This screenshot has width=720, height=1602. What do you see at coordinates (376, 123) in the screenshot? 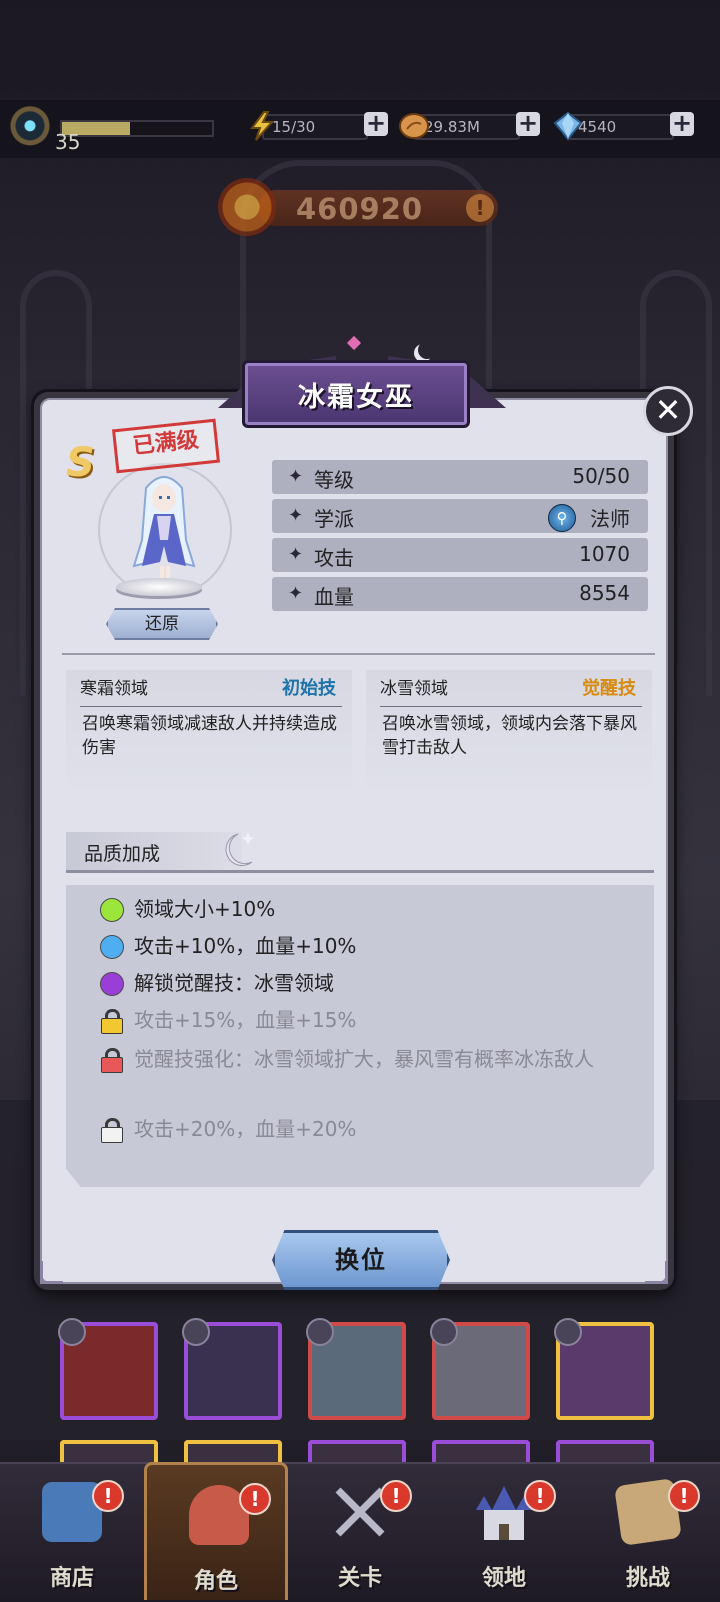
I see `add-energy-button: +` at bounding box center [376, 123].